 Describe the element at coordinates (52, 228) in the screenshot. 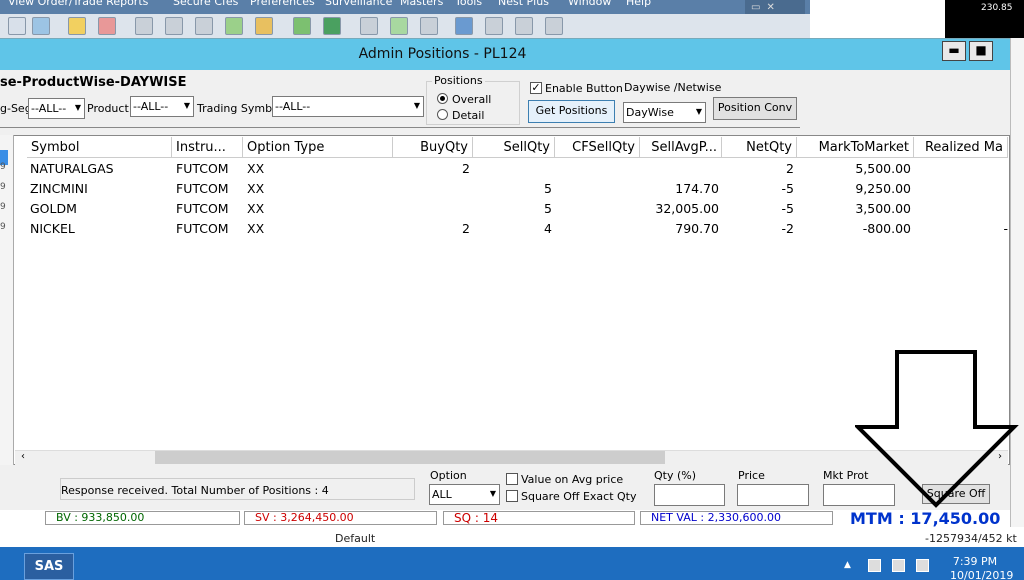

I see `cell-symbol: NICKEL` at that location.